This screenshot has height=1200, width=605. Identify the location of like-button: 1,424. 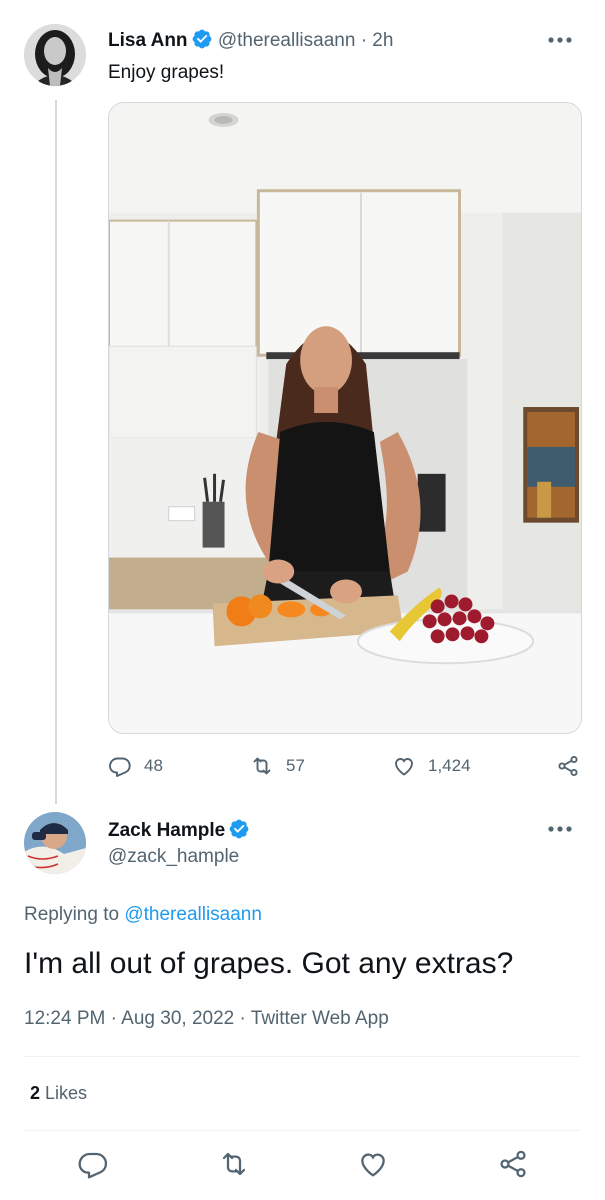
(431, 766).